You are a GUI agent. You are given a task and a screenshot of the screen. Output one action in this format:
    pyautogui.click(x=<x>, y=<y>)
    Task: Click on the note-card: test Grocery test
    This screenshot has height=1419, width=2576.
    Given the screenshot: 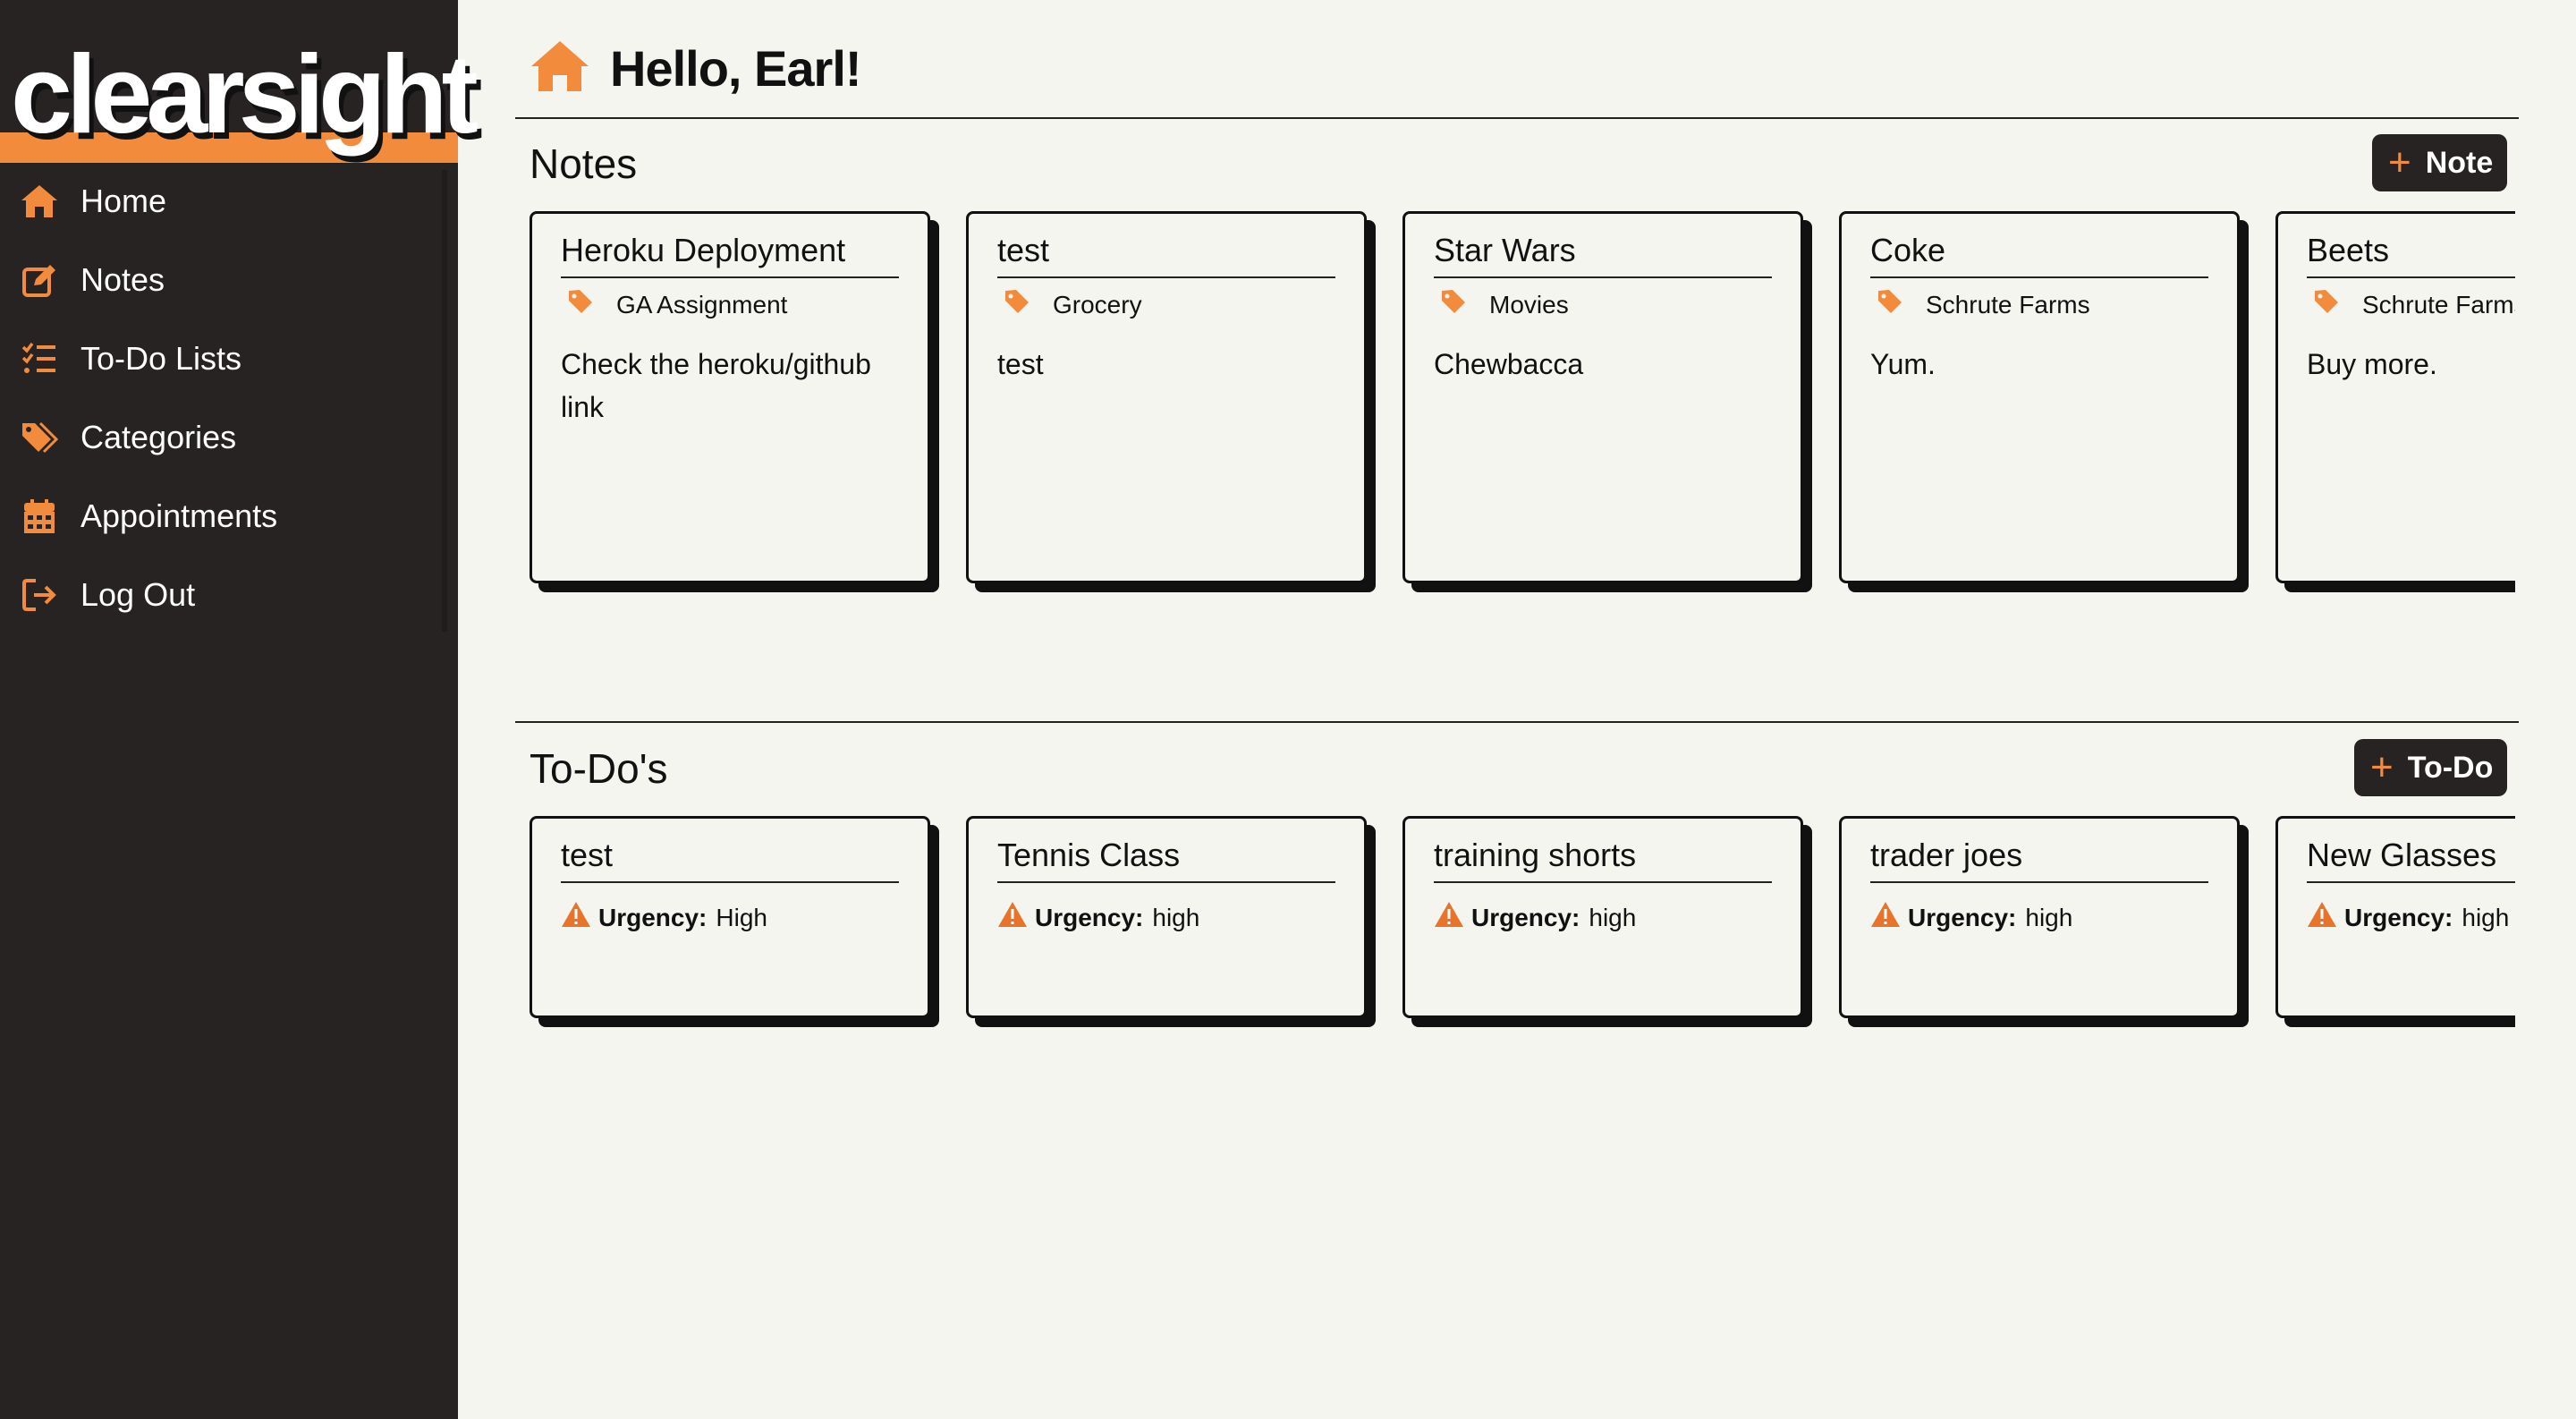 What is the action you would take?
    pyautogui.click(x=1166, y=397)
    